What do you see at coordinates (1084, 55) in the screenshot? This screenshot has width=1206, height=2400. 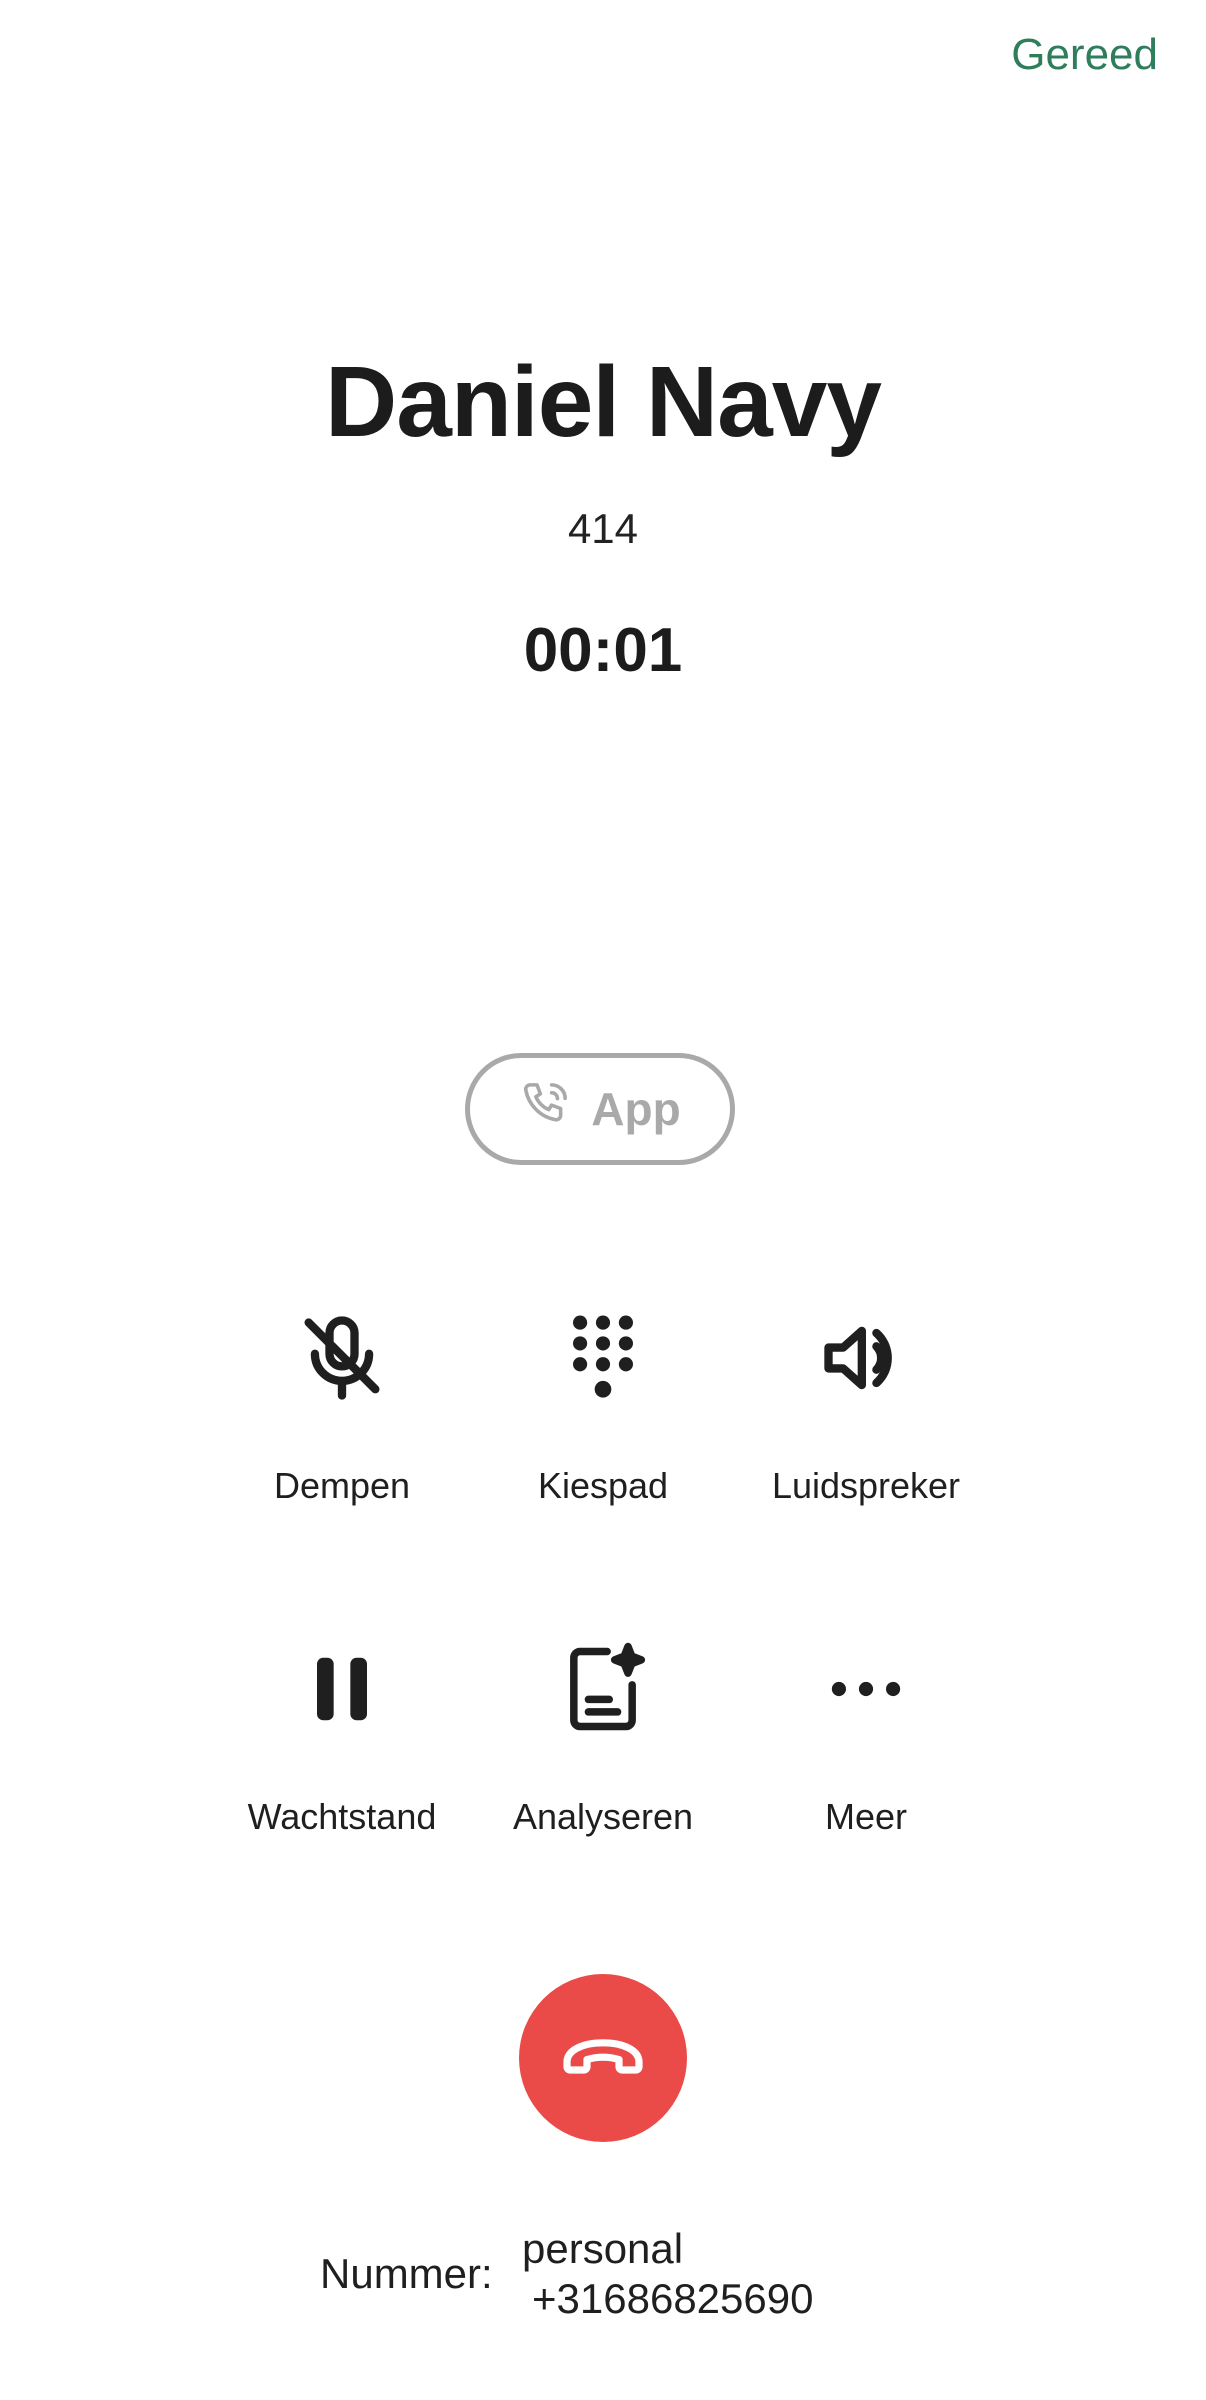 I see `done-button: Gereed` at bounding box center [1084, 55].